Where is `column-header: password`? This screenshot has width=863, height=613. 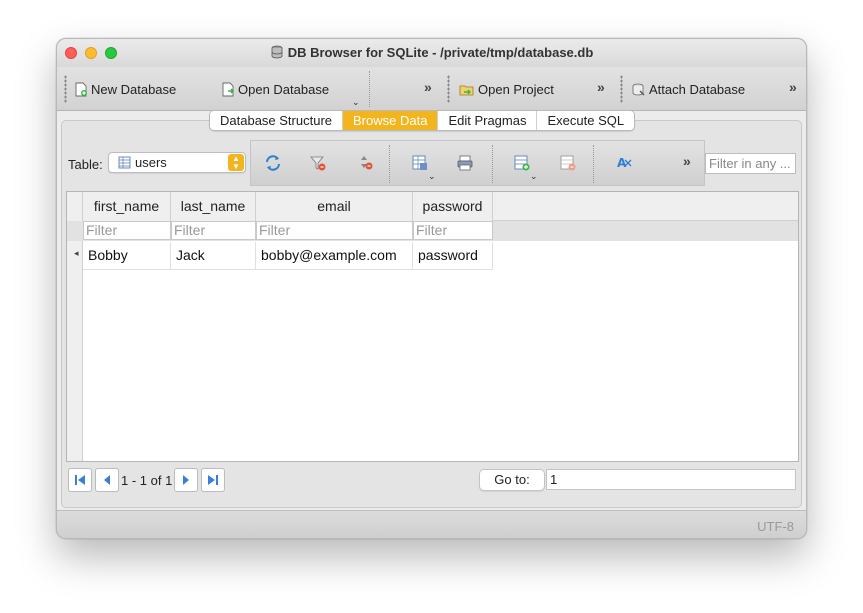 column-header: password is located at coordinates (453, 206).